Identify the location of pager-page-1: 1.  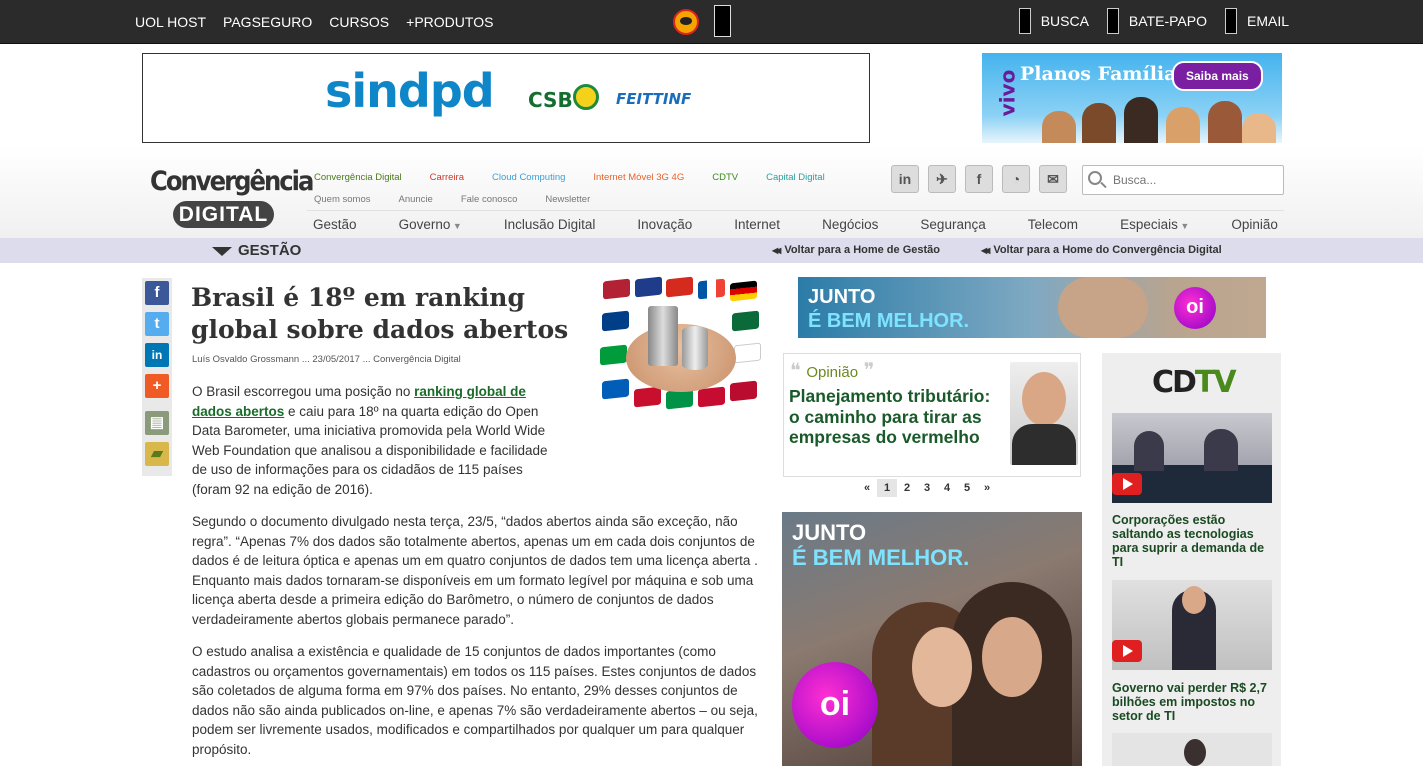
(887, 488).